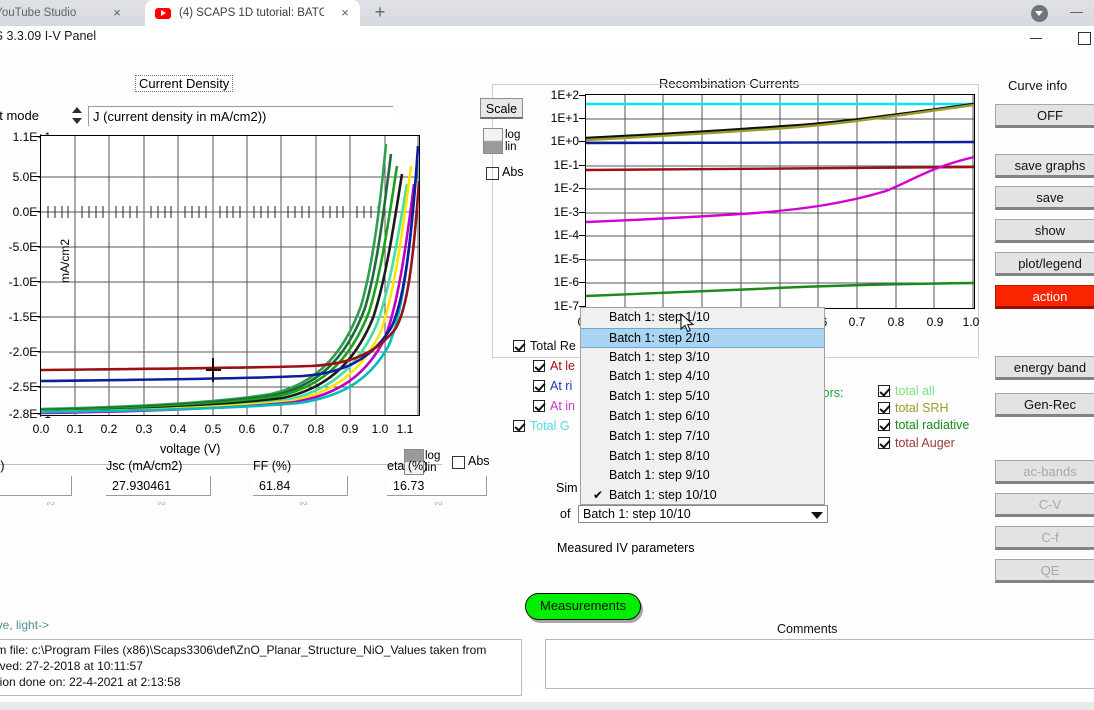 The width and height of the screenshot is (1094, 710). I want to click on scale-button: Scale, so click(501, 108).